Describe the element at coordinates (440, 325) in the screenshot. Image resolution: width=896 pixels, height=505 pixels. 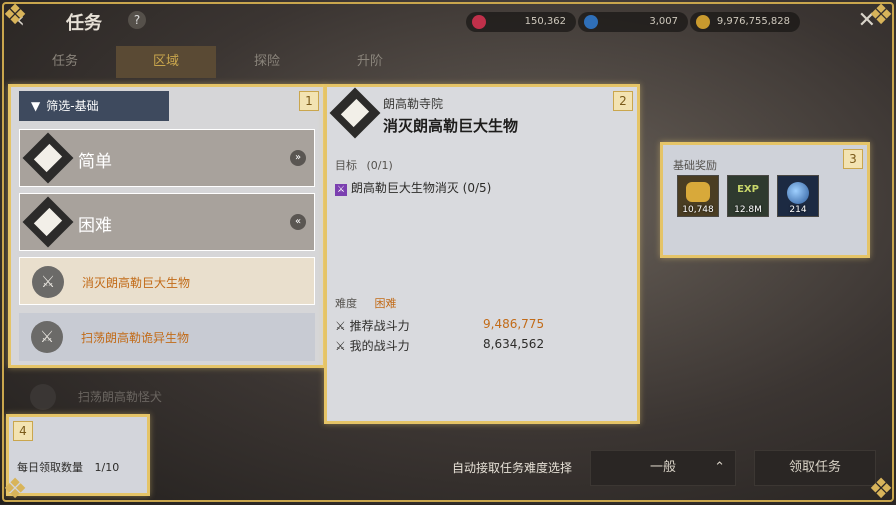
I see `recommend-power-row: ⚔ 推荐战斗力 9,486,775` at that location.